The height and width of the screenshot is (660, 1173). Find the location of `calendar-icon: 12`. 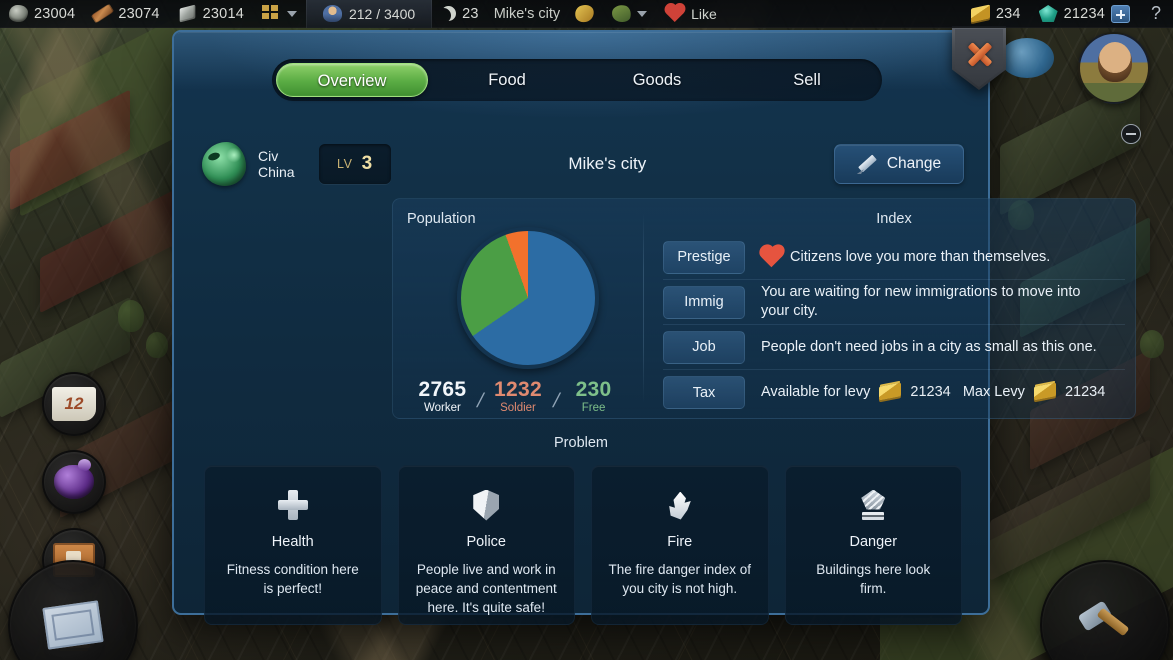

calendar-icon: 12 is located at coordinates (74, 404).